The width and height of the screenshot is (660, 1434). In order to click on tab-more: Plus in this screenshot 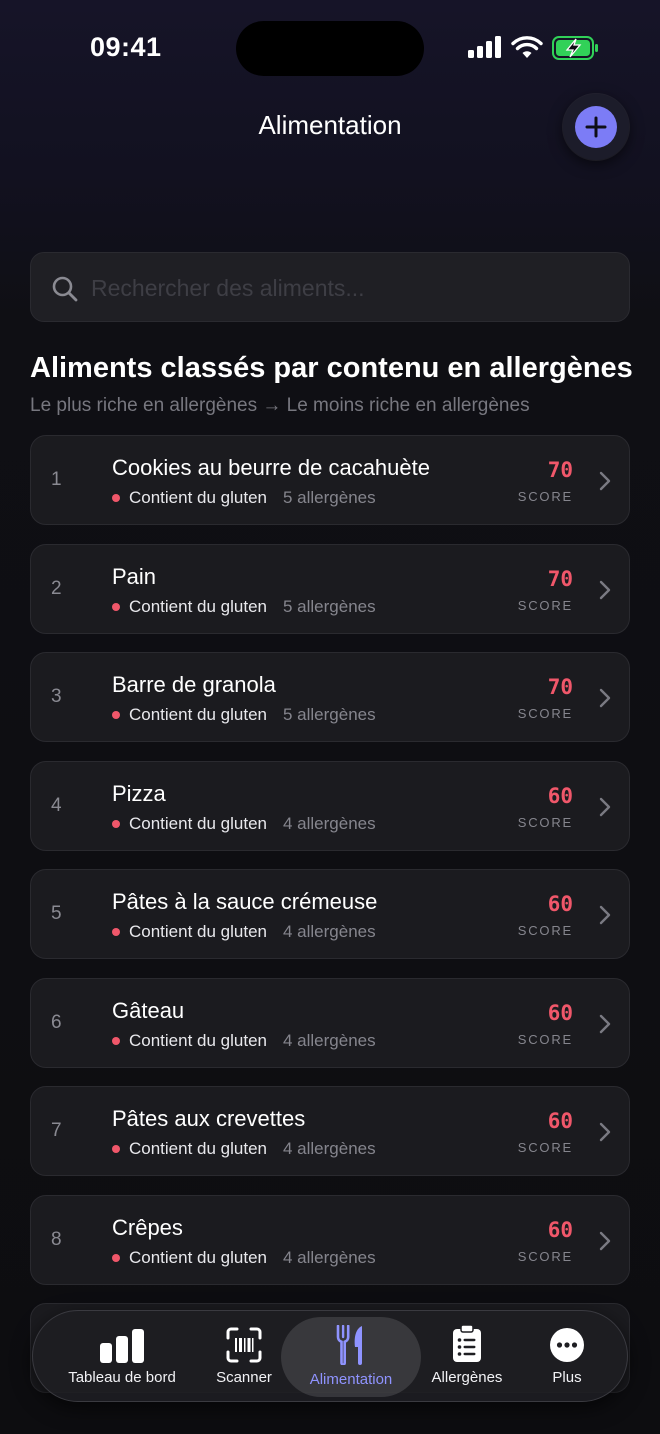, I will do `click(567, 1357)`.